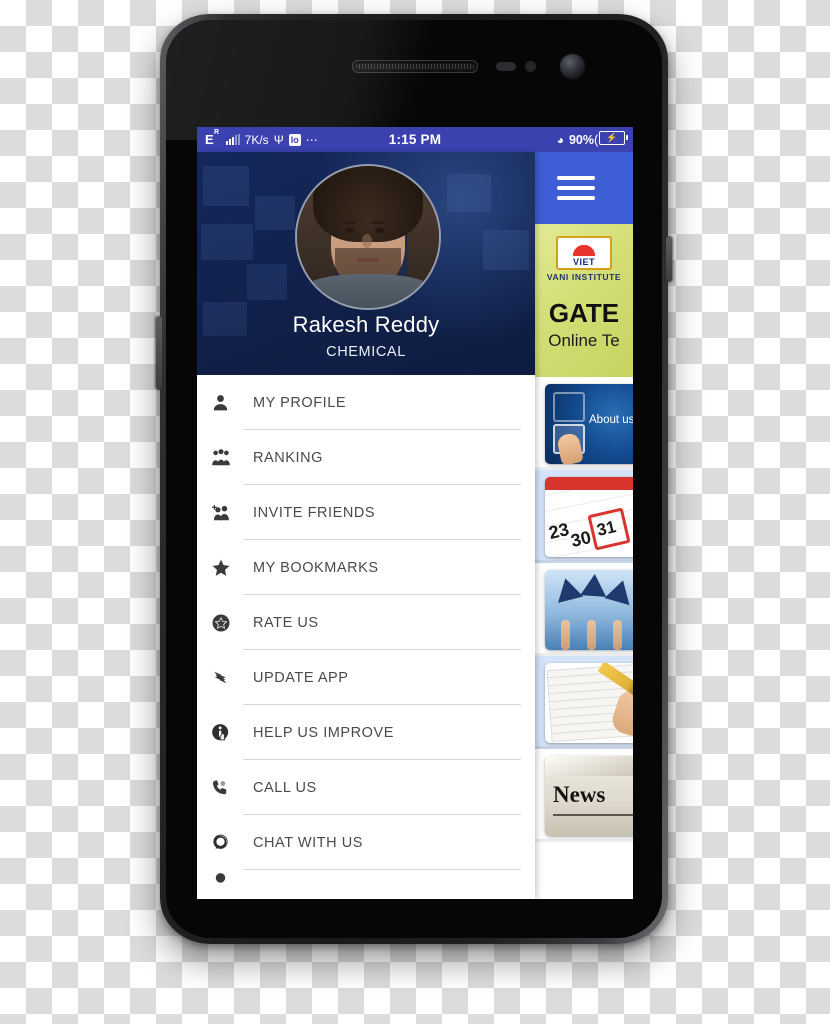 The height and width of the screenshot is (1024, 830). What do you see at coordinates (288, 457) in the screenshot?
I see `sidebar-item-label: RANKING` at bounding box center [288, 457].